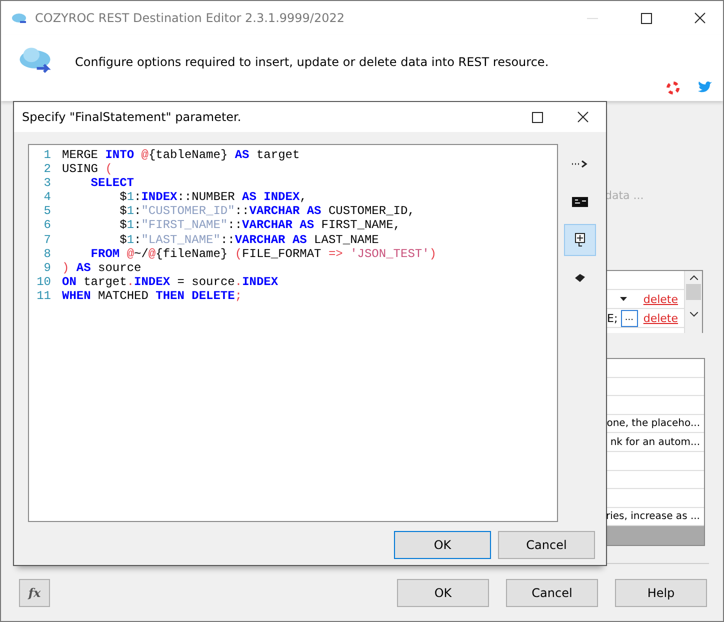 This screenshot has height=622, width=724. I want to click on scroll-down-icon, so click(694, 314).